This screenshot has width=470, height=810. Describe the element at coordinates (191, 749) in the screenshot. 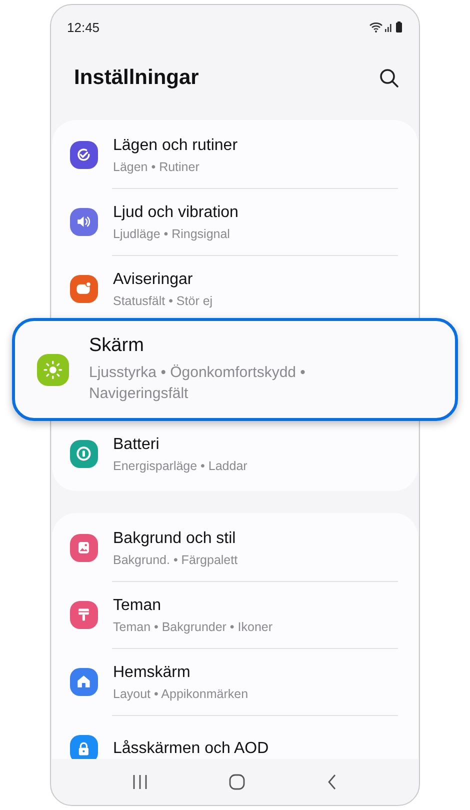

I see `item-title: Låsskärmen och AOD` at that location.